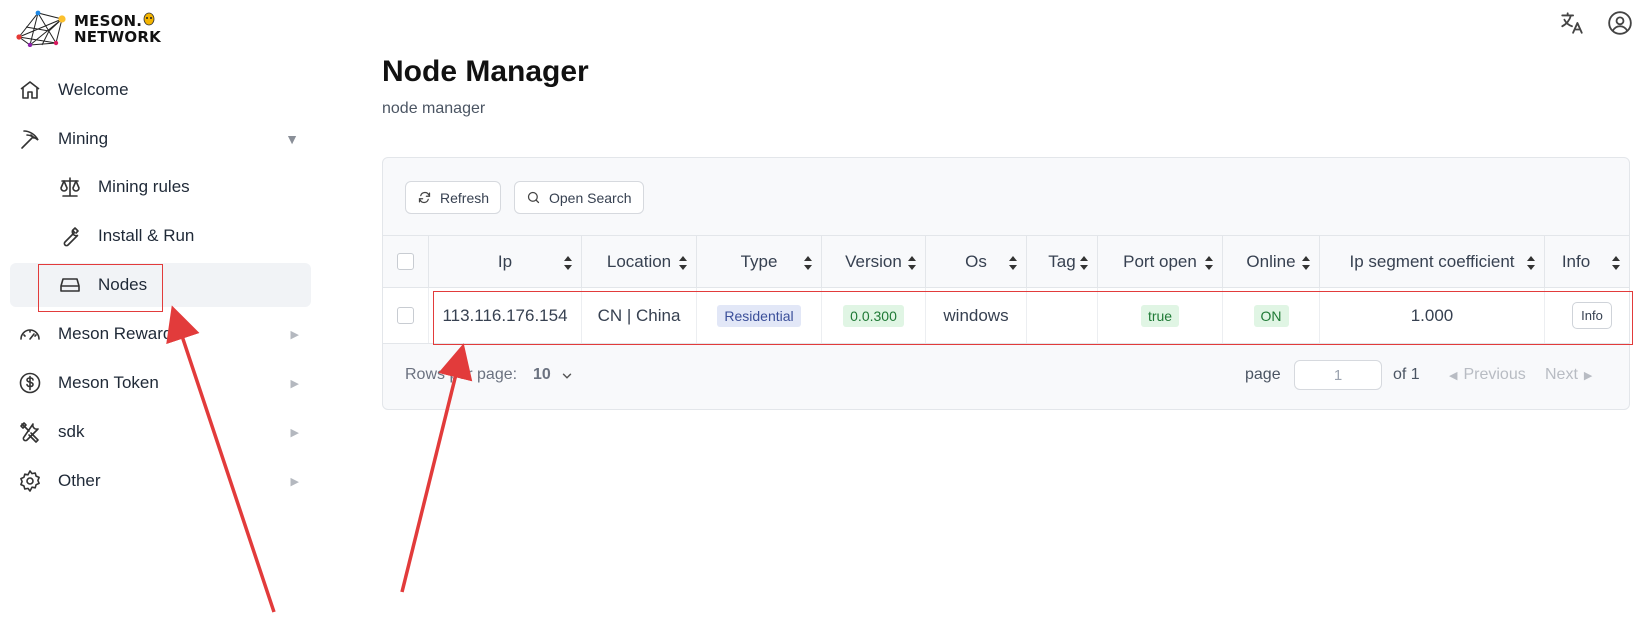 This screenshot has height=630, width=1650. I want to click on caret-left-icon: ◀, so click(1453, 376).